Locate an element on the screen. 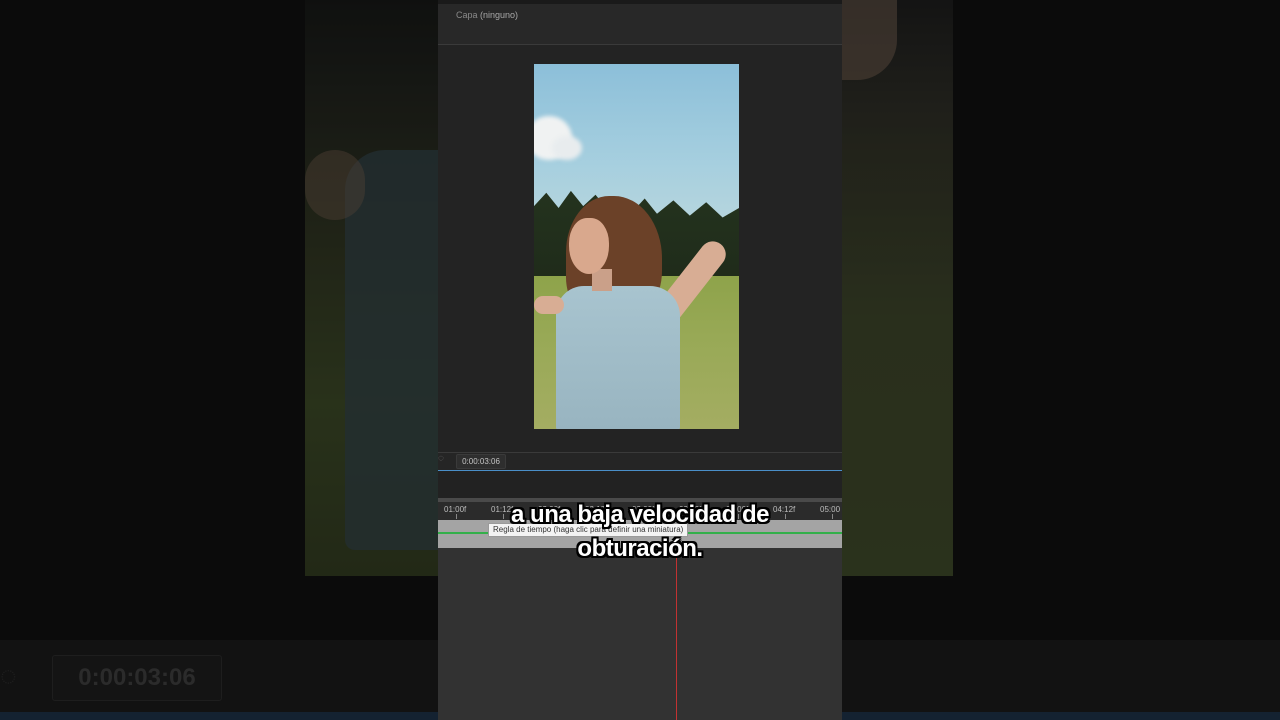  playhead is located at coordinates (676, 634).